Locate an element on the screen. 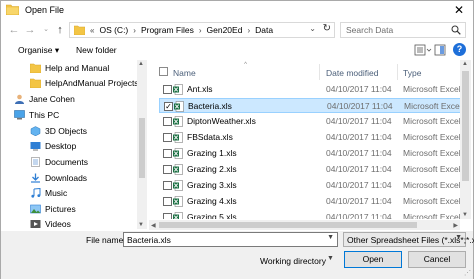 The width and height of the screenshot is (474, 279). breadcrumb-item-drive: OS (C:) is located at coordinates (113, 30).